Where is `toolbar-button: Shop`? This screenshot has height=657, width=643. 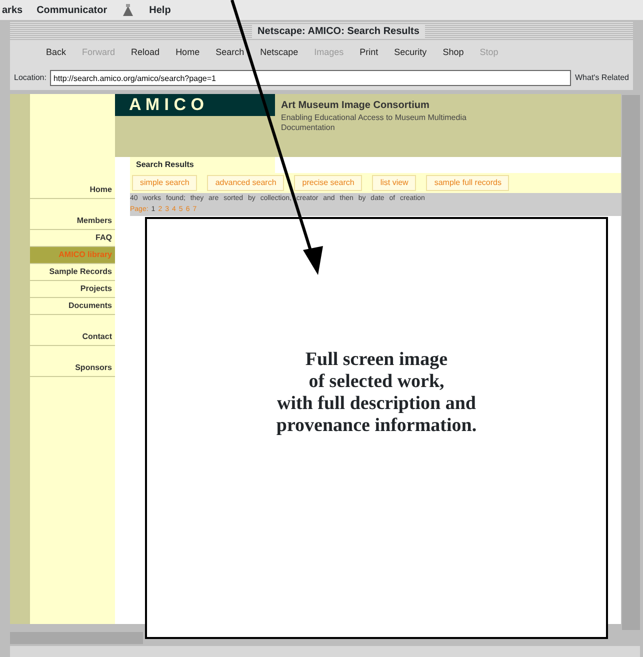
toolbar-button: Shop is located at coordinates (453, 53).